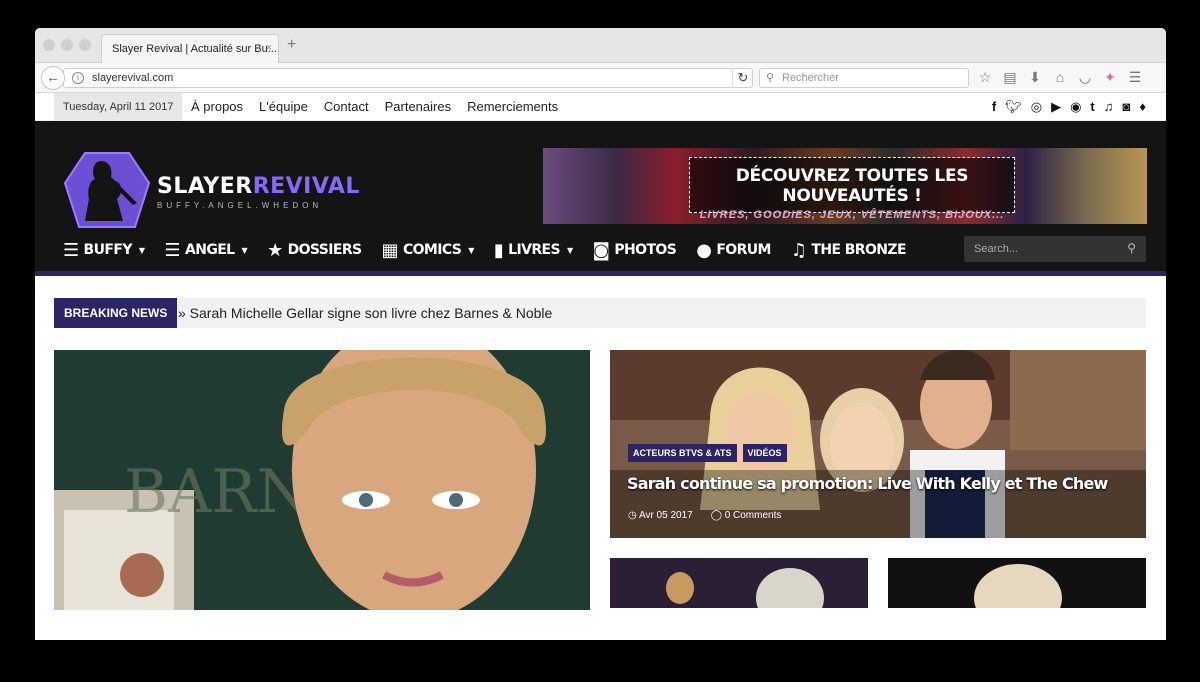 The width and height of the screenshot is (1200, 682). Describe the element at coordinates (116, 313) in the screenshot. I see `breaking-news-label: BREAKING NEWS` at that location.